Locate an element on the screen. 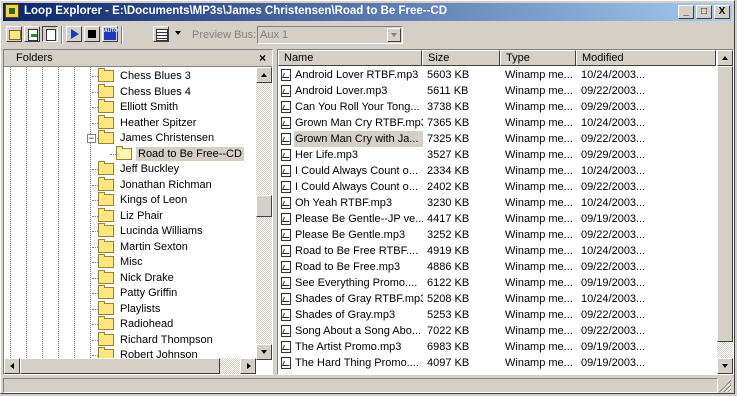 Image resolution: width=737 pixels, height=396 pixels. play-button is located at coordinates (74, 34).